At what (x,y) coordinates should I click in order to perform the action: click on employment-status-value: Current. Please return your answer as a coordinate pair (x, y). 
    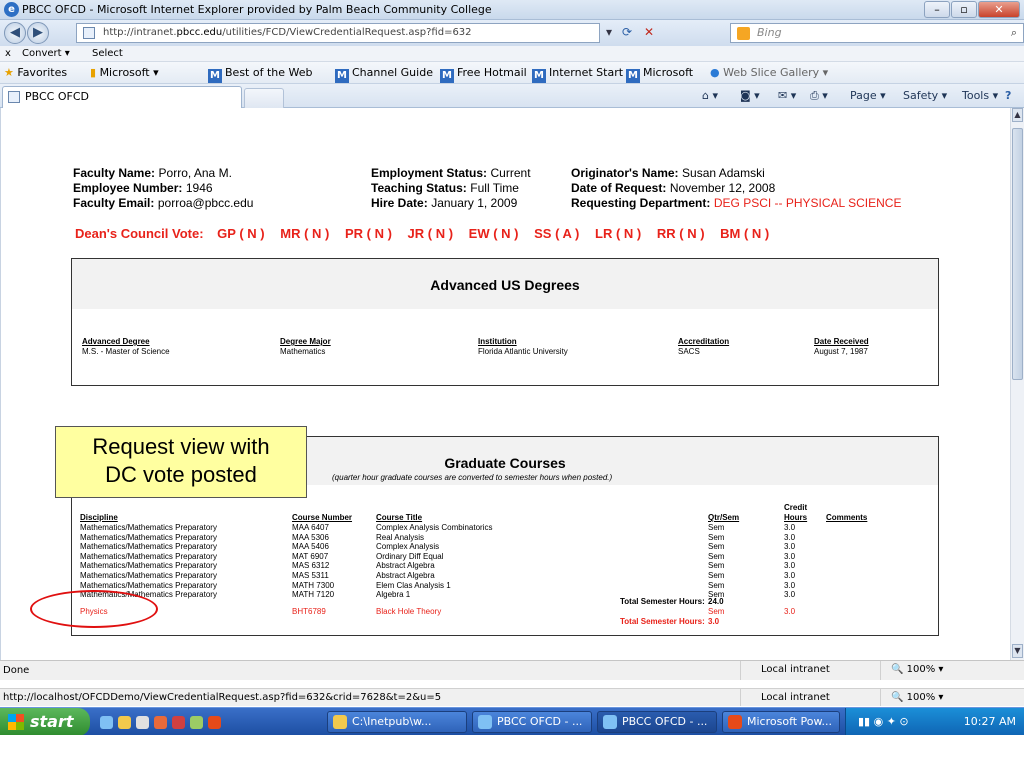
    Looking at the image, I should click on (510, 173).